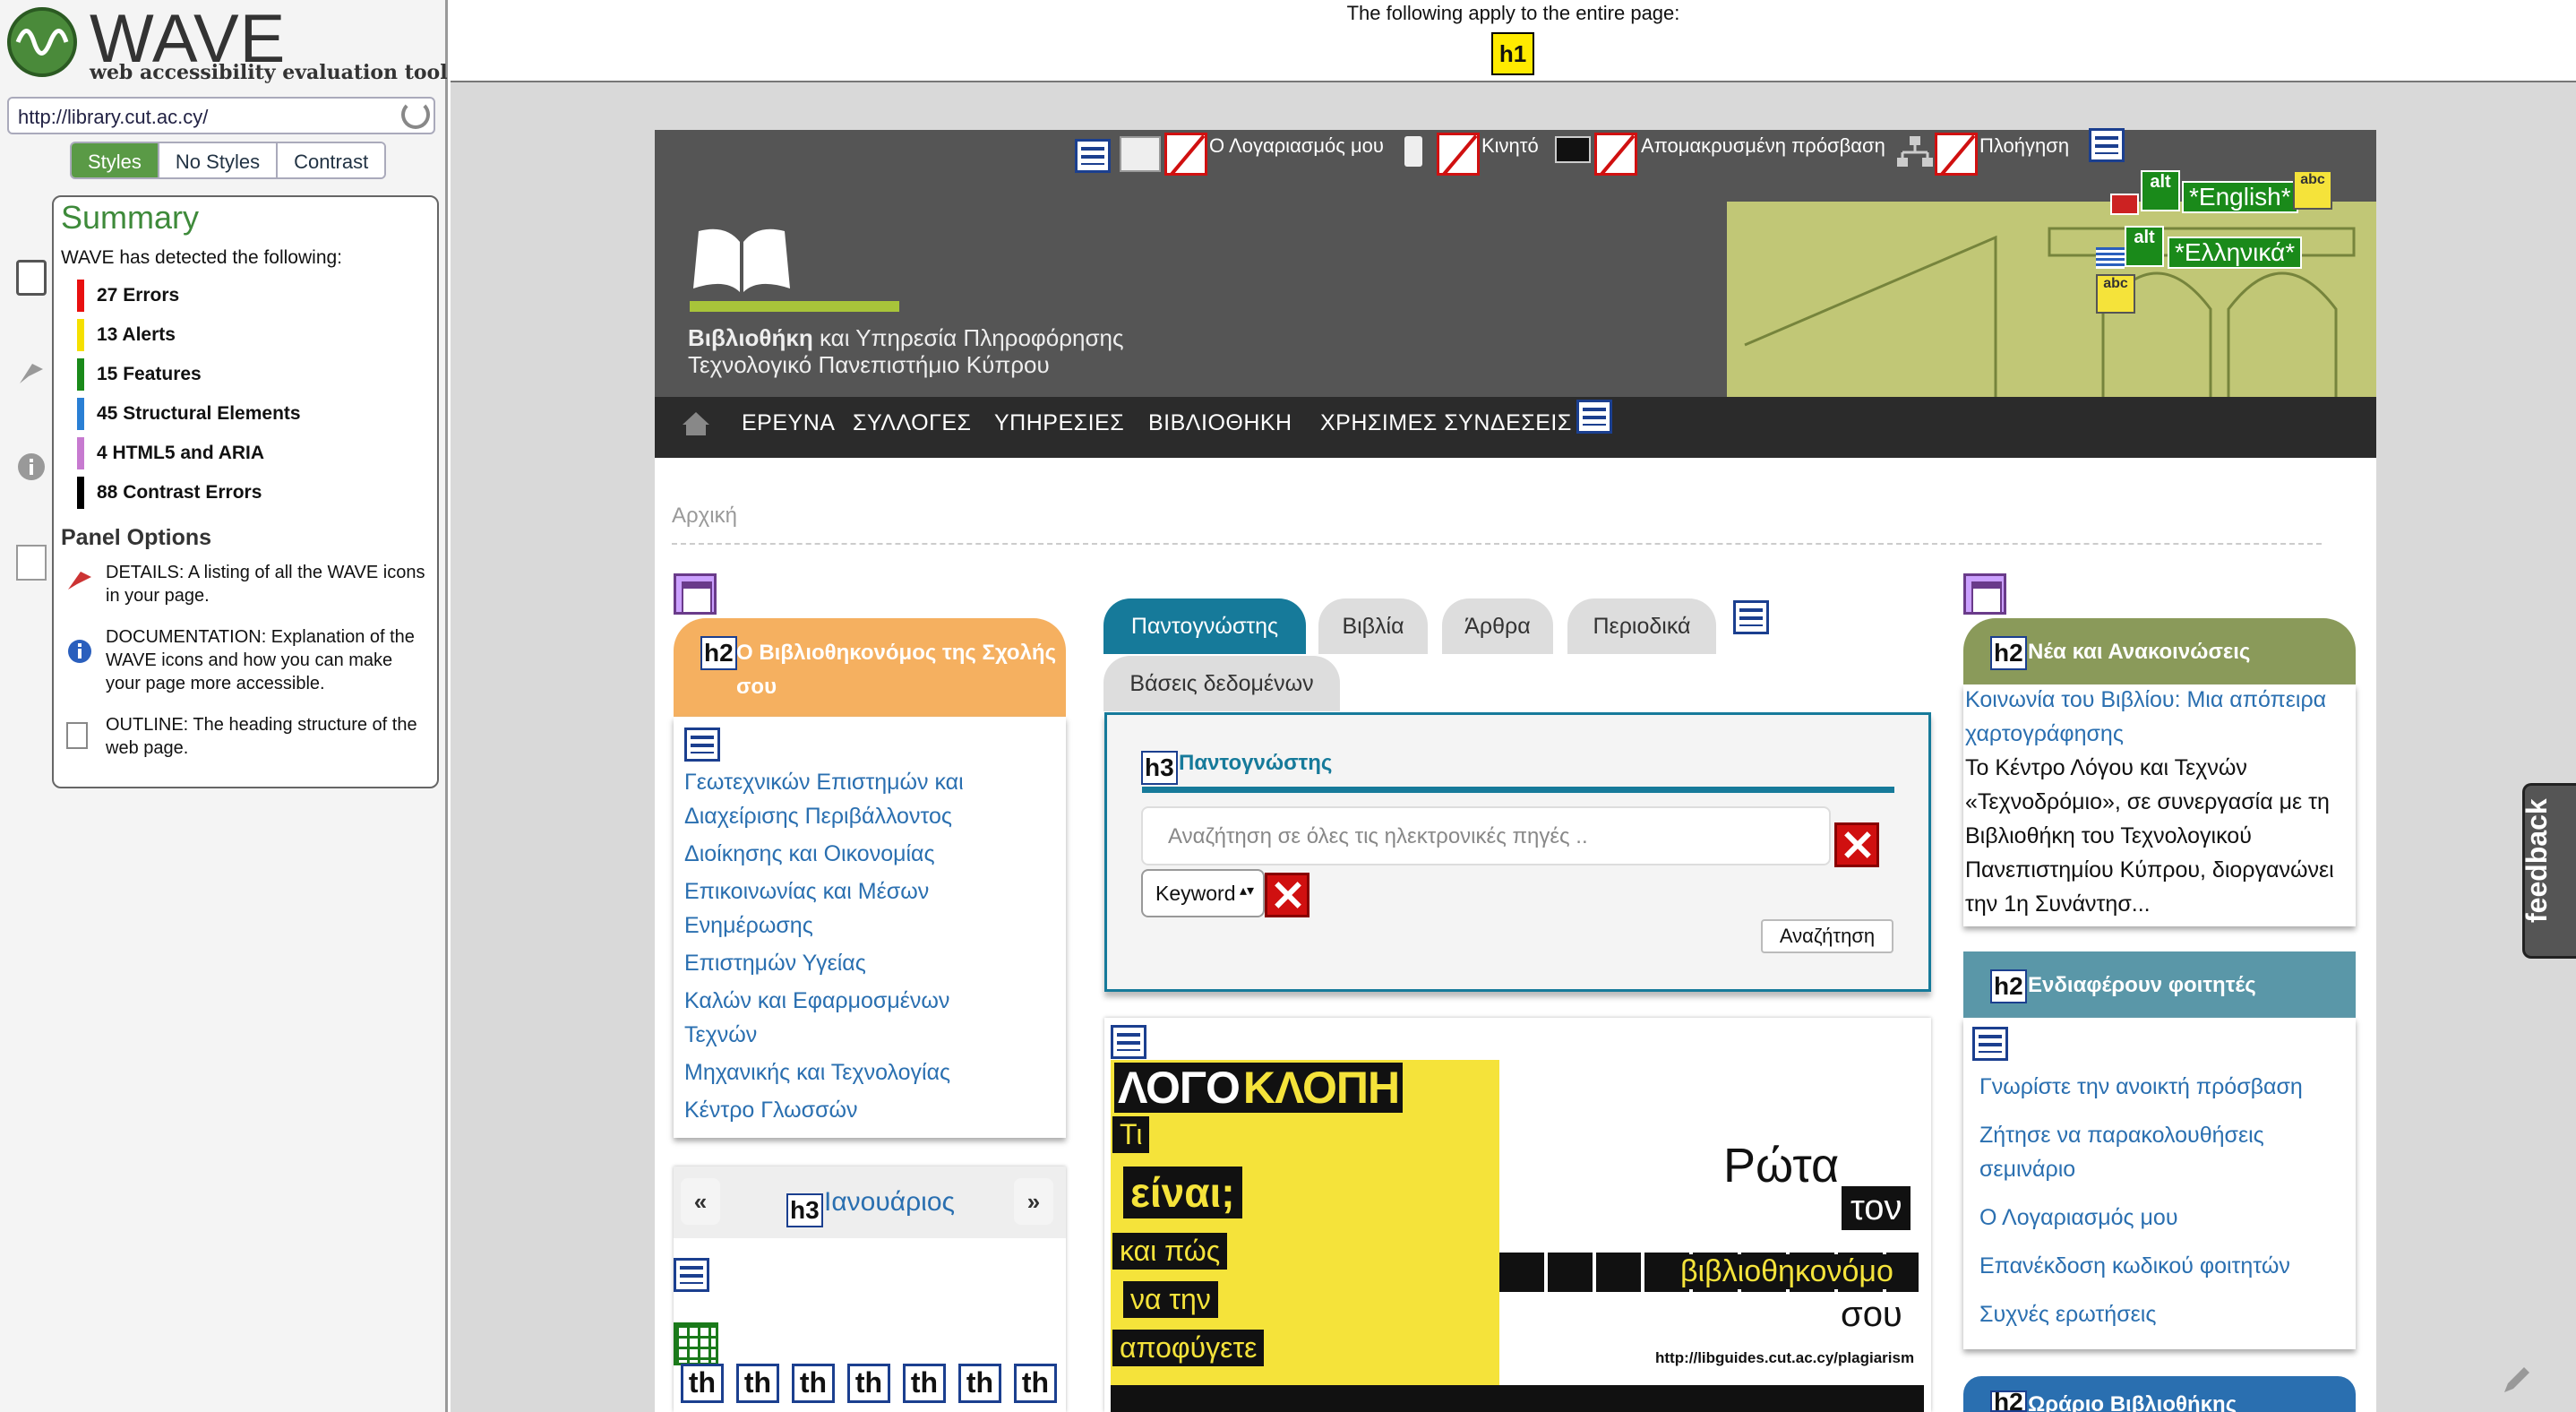  Describe the element at coordinates (31, 278) in the screenshot. I see `summary-clipboard-icon` at that location.